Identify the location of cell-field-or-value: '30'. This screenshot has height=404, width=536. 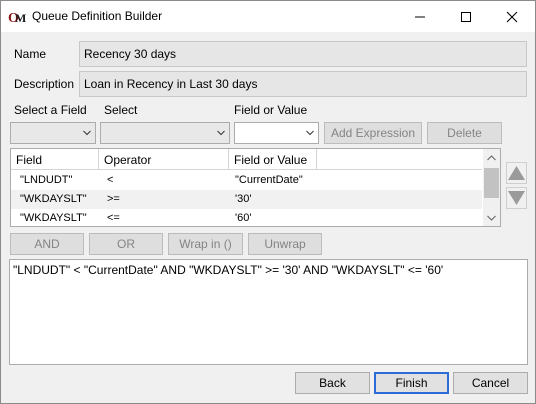
(243, 199).